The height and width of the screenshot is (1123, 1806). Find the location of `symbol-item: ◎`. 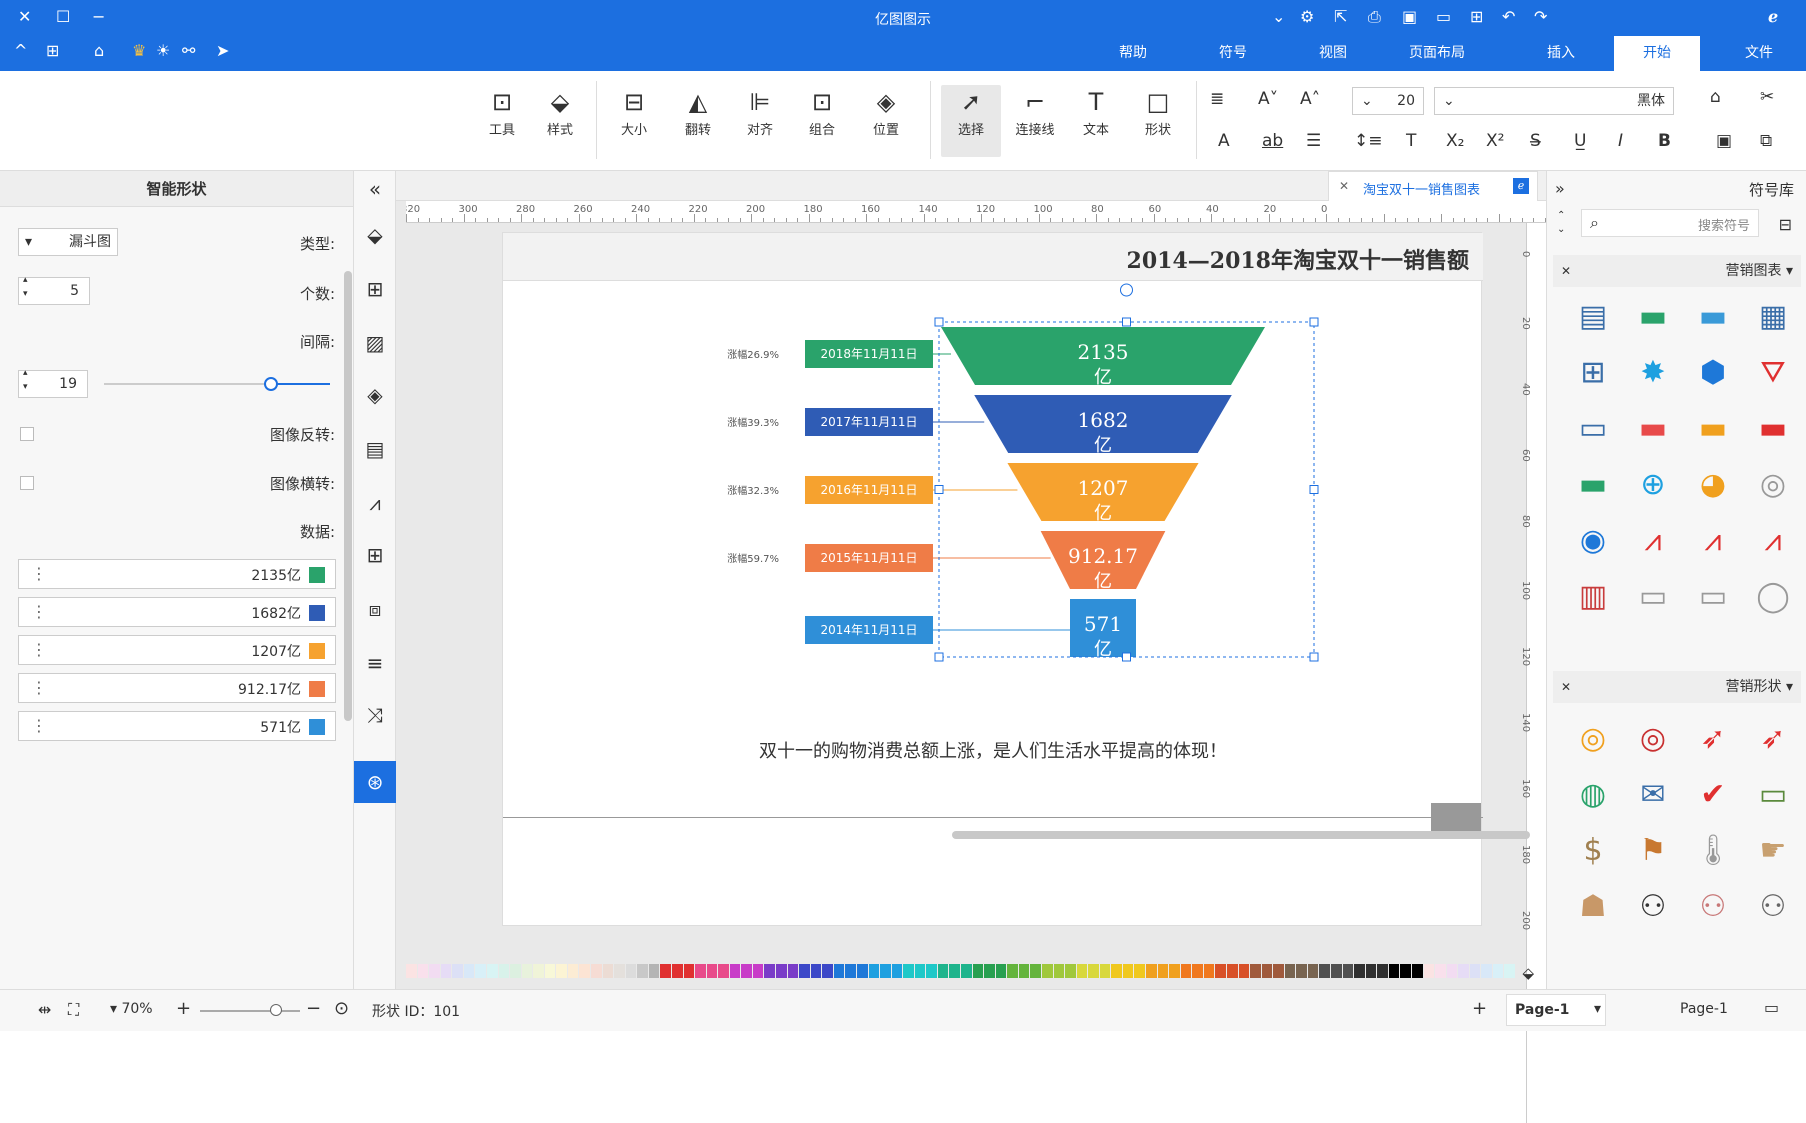

symbol-item: ◎ is located at coordinates (1653, 739).